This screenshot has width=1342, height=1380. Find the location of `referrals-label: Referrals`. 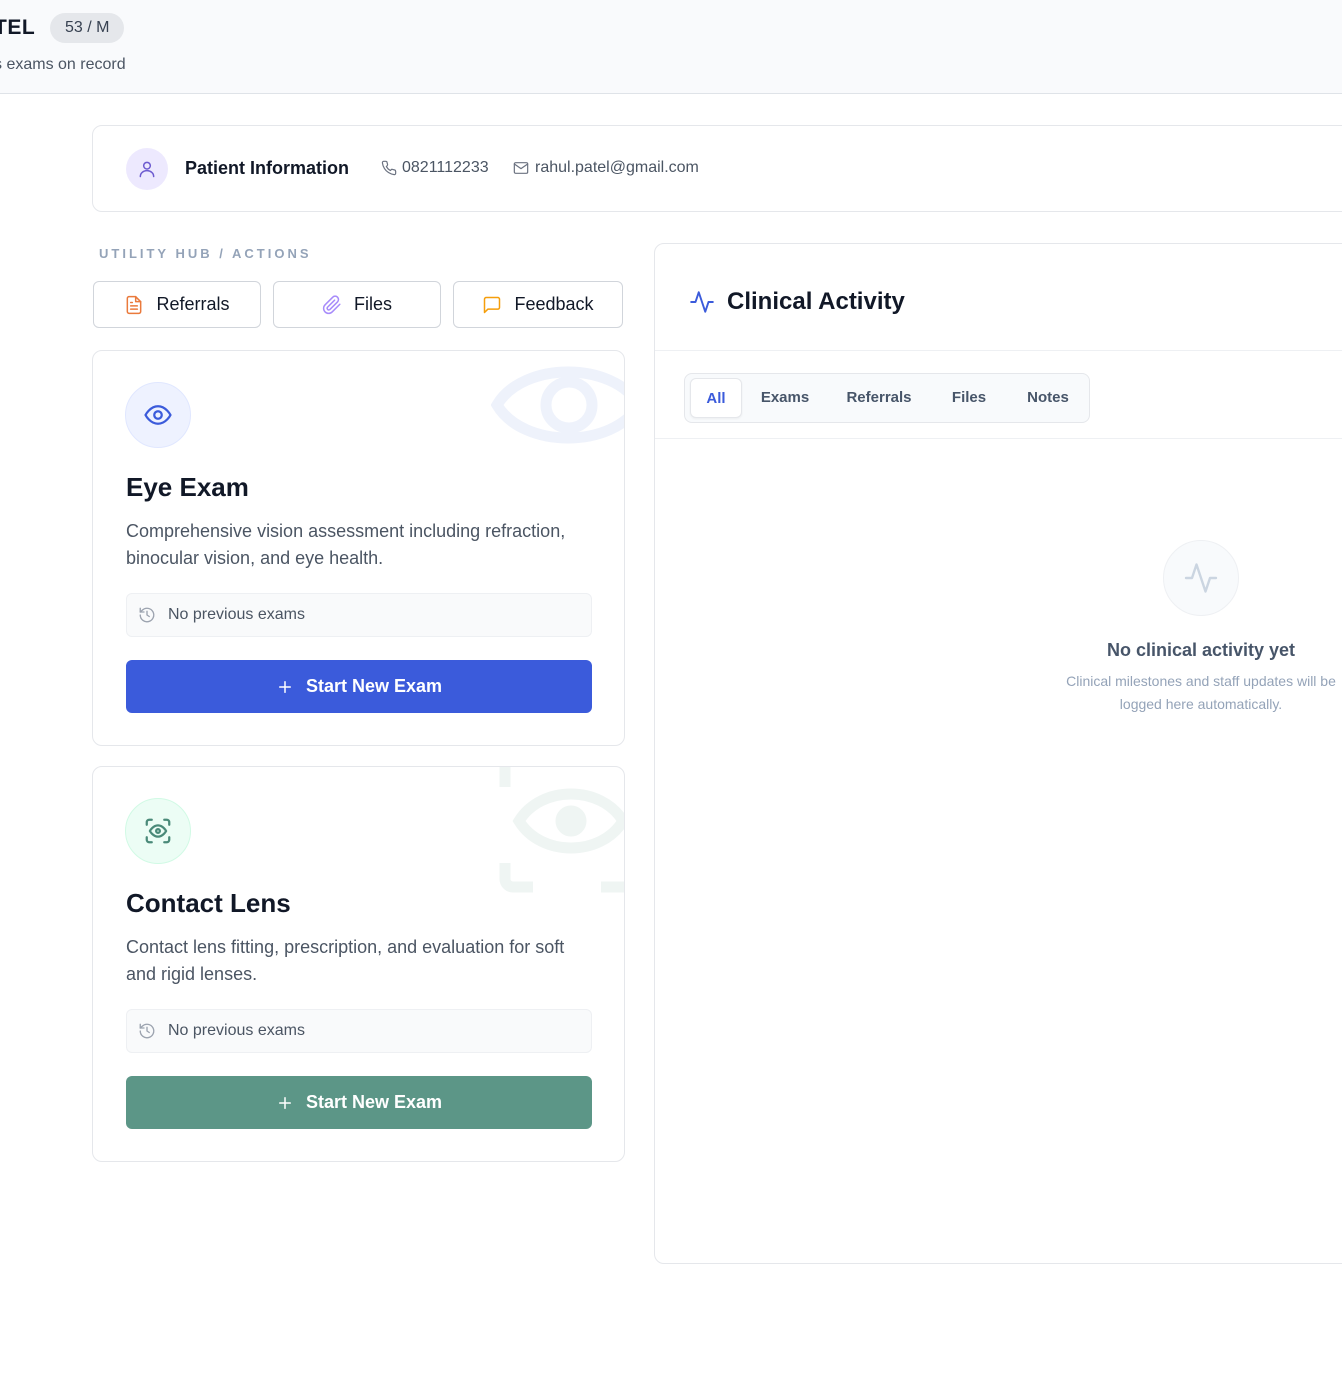

referrals-label: Referrals is located at coordinates (193, 304).